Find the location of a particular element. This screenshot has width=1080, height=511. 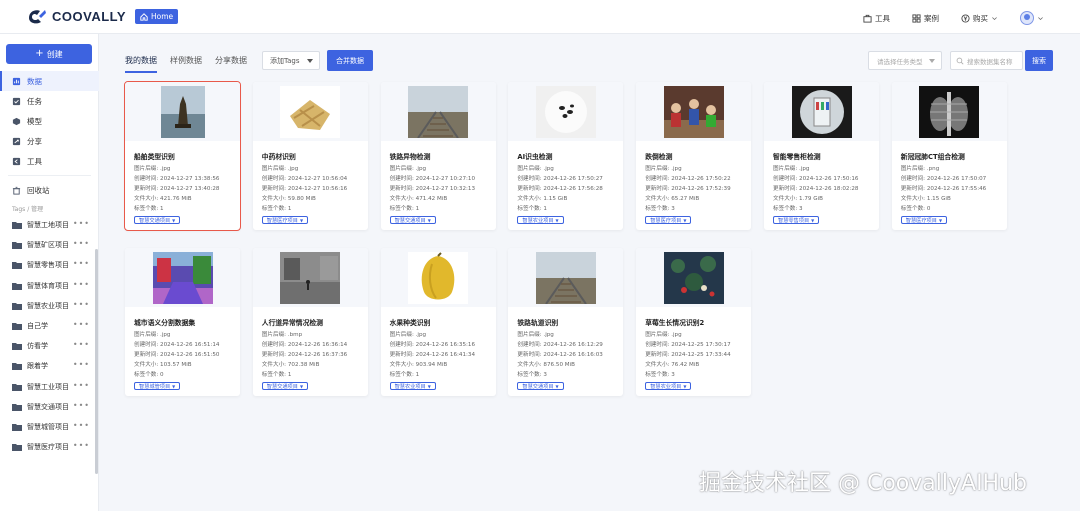

tools-menu: 工具 is located at coordinates (876, 18).